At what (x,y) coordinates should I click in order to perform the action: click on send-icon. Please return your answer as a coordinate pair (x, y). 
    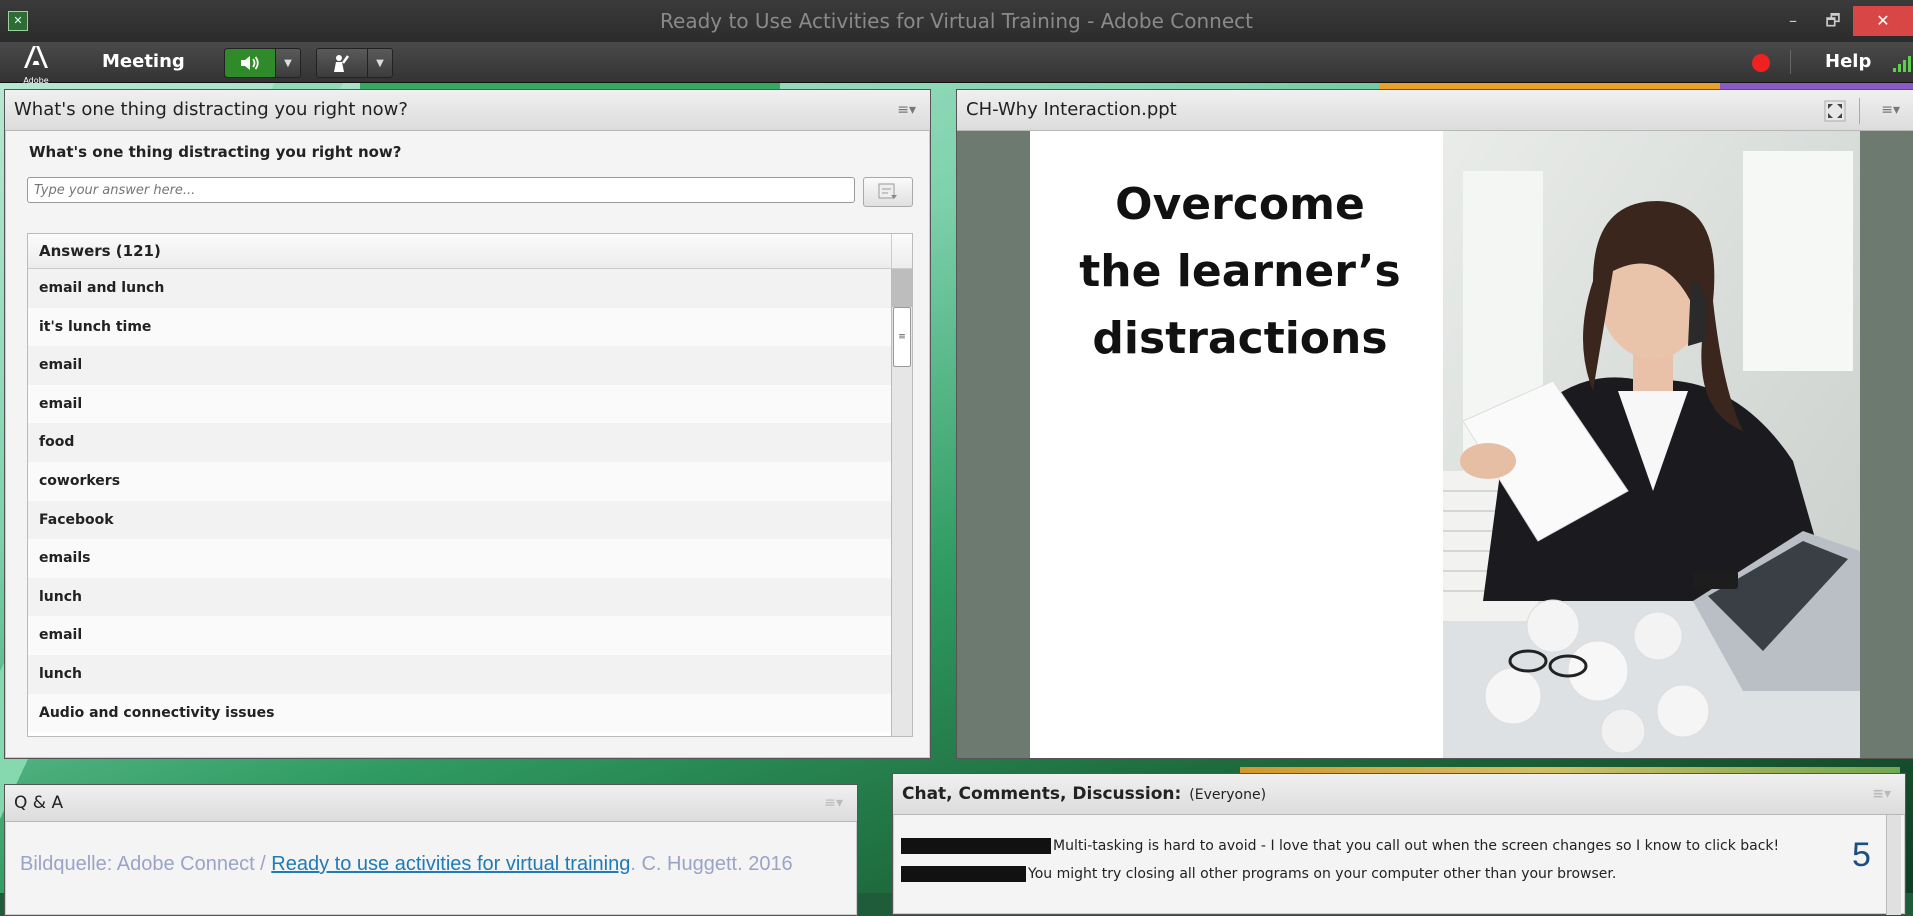
    Looking at the image, I should click on (887, 191).